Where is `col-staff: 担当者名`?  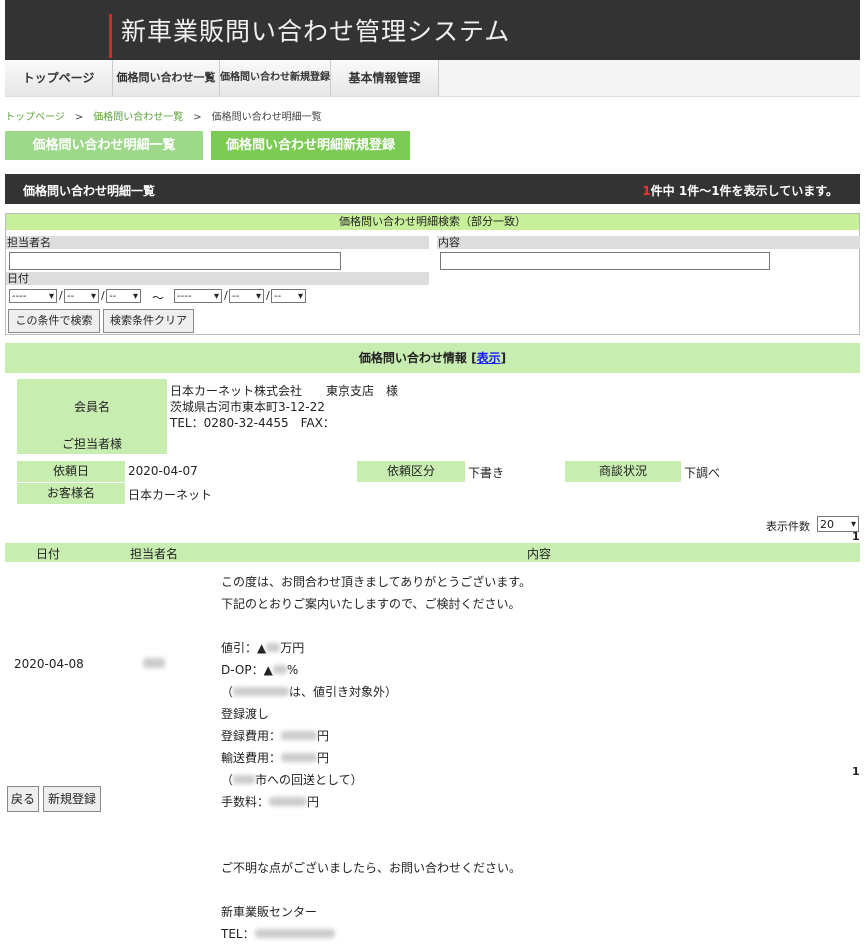
col-staff: 担当者名 is located at coordinates (154, 554).